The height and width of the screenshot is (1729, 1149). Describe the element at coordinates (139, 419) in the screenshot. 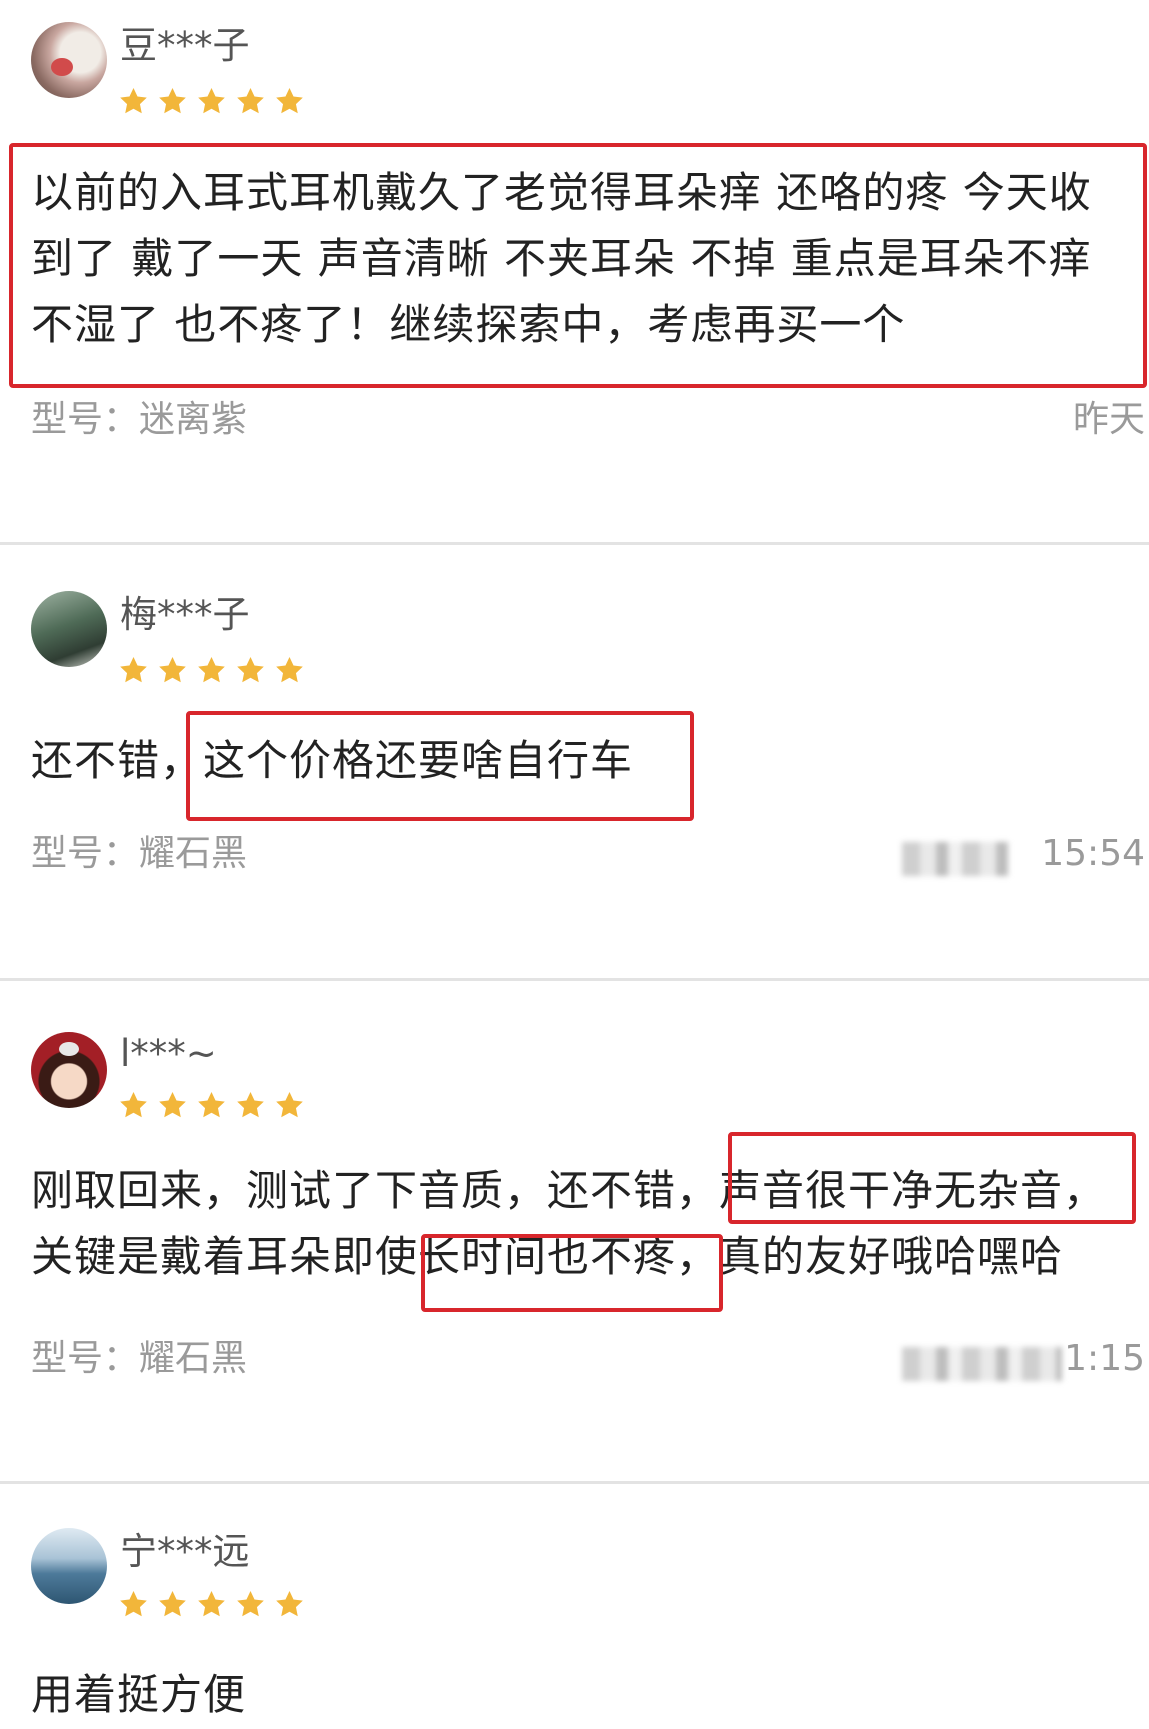

I see `product-model: 型号：迷离紫` at that location.